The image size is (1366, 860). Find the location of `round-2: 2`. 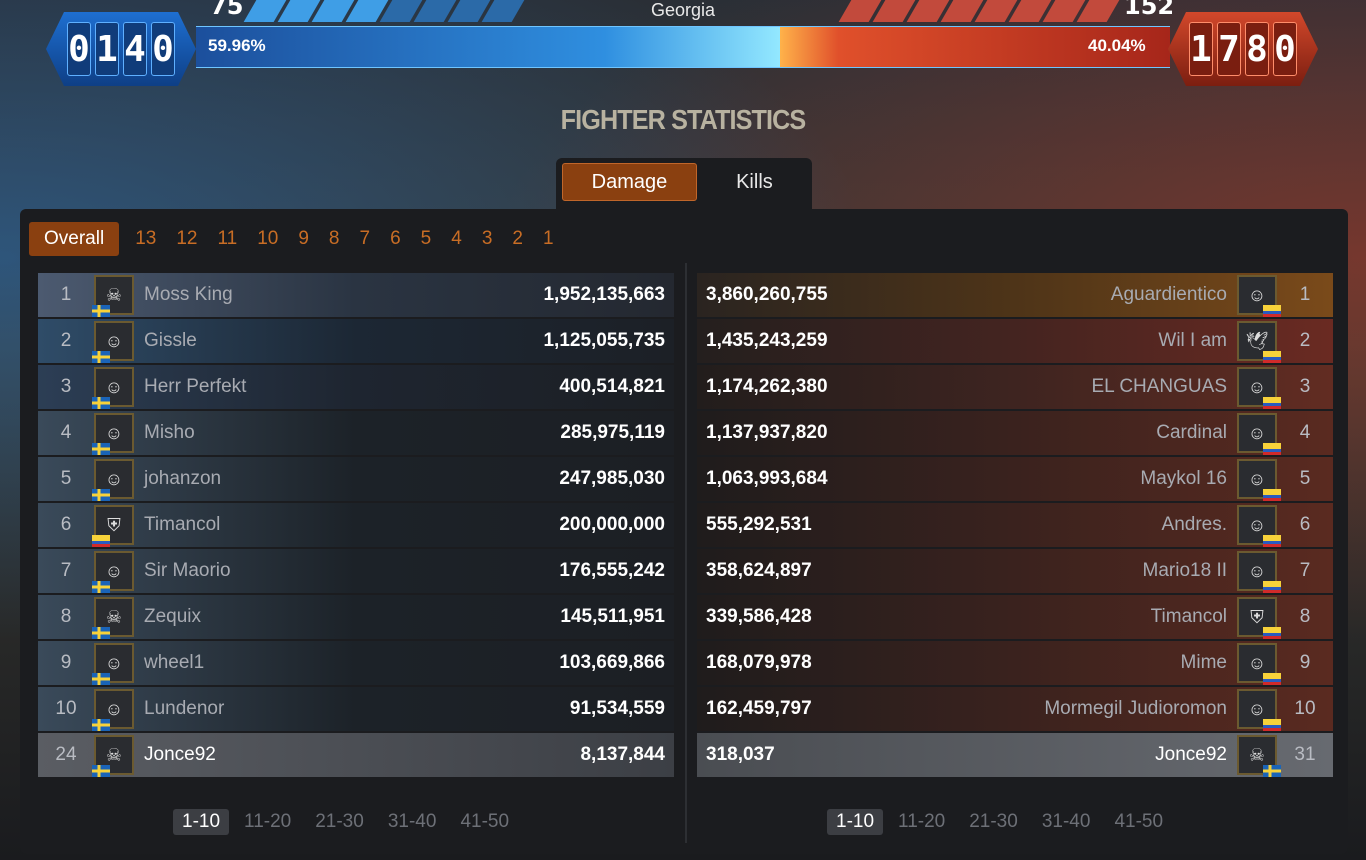

round-2: 2 is located at coordinates (517, 239).